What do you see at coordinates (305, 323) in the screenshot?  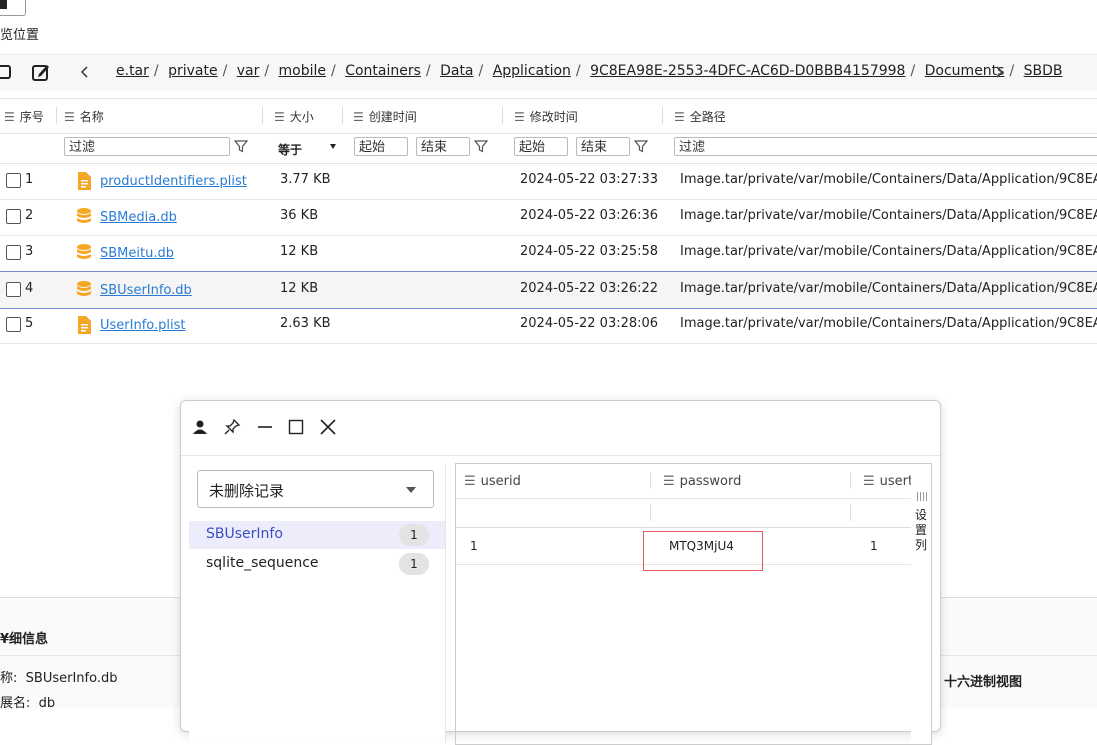 I see `file-size: 2.63 KB` at bounding box center [305, 323].